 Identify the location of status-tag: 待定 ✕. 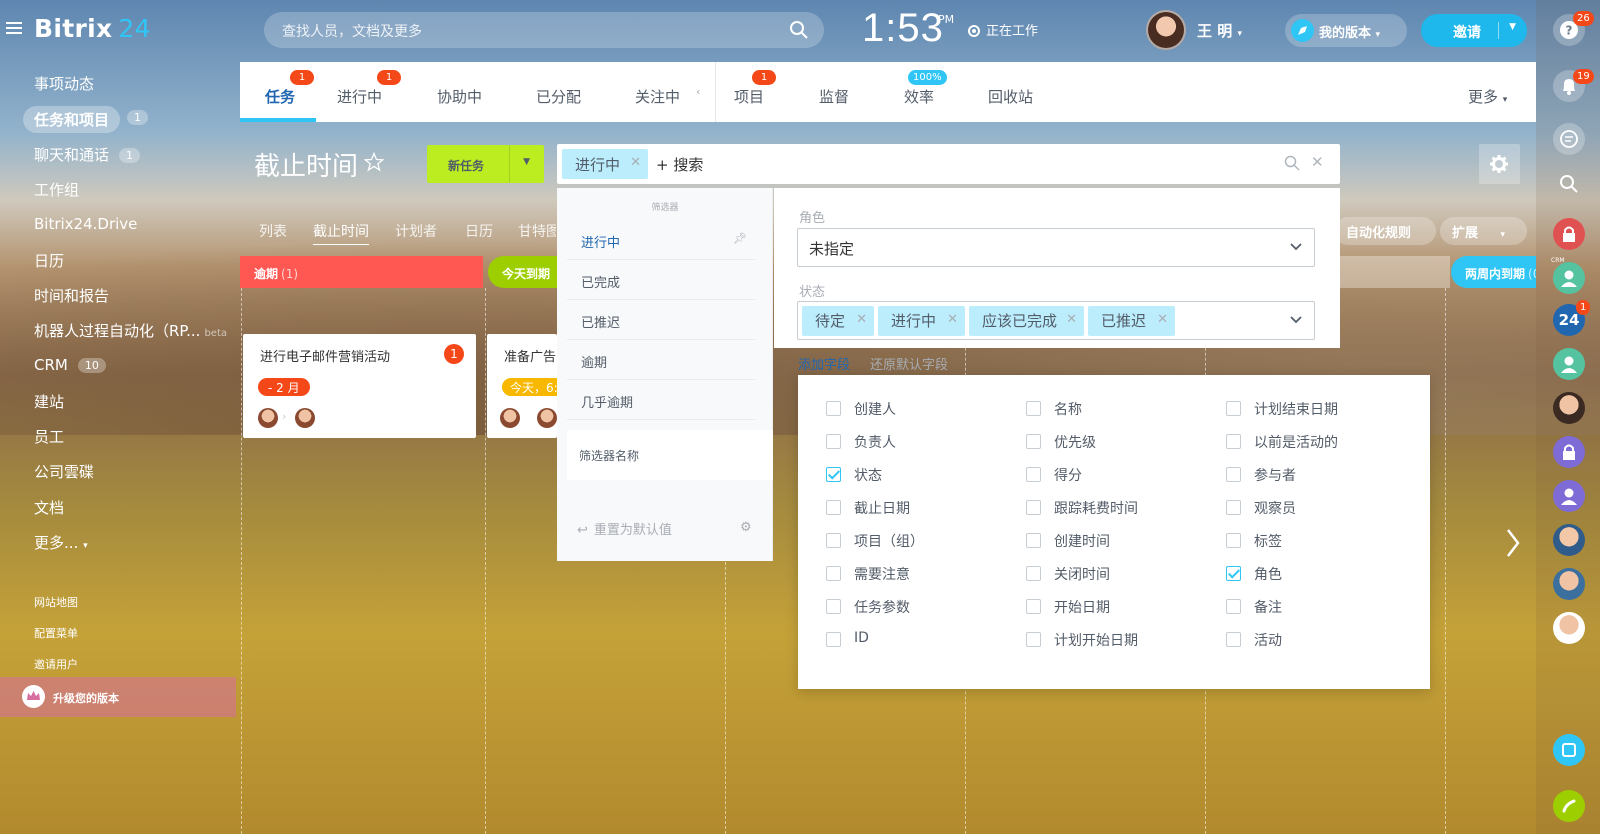
(838, 321).